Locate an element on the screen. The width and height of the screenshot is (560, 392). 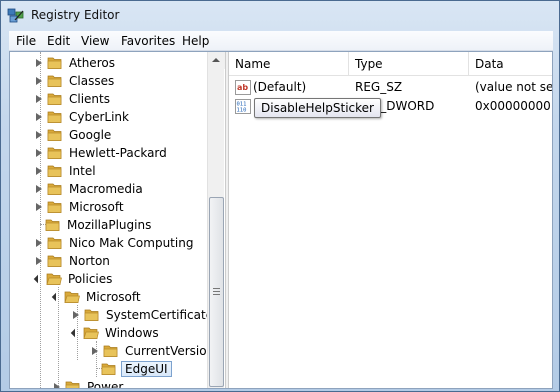
tree-item: Hewlett-Packard is located at coordinates (101, 153).